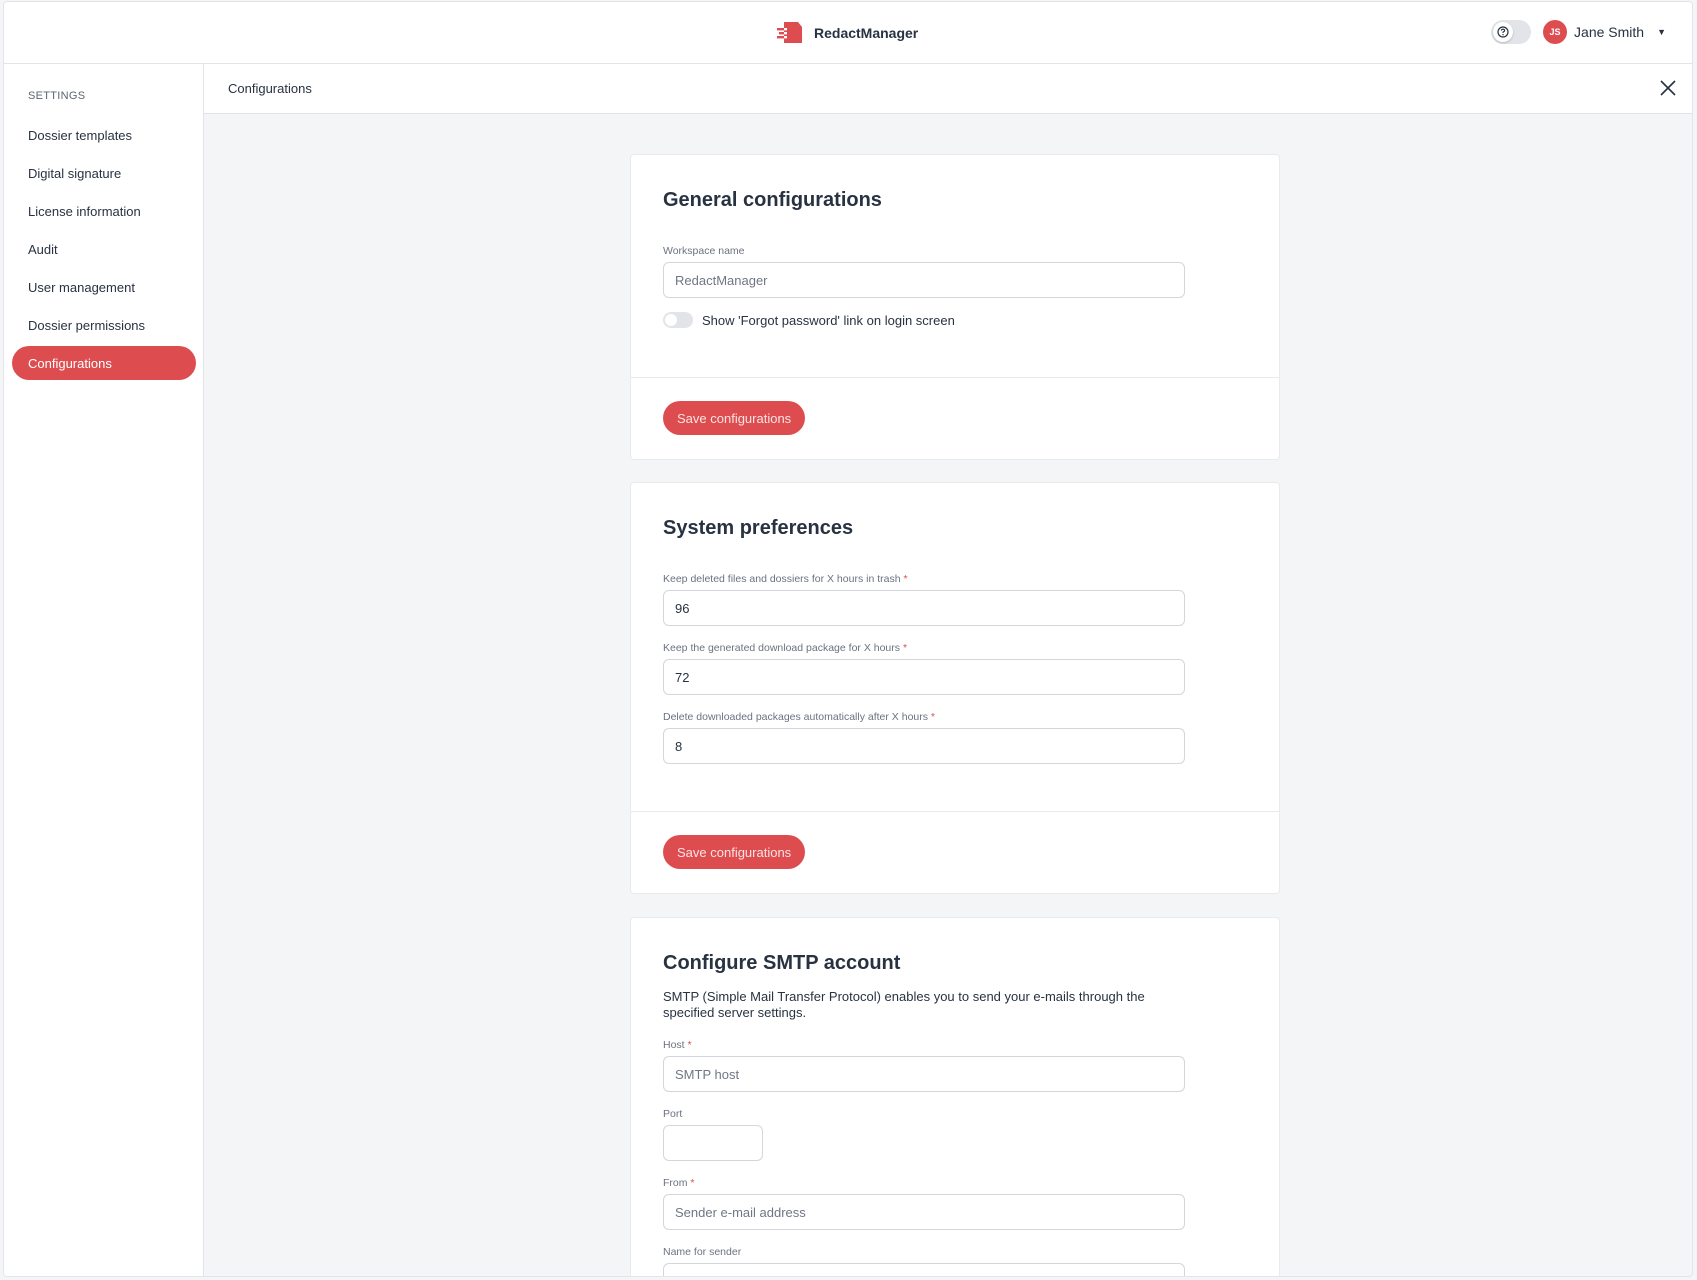 Image resolution: width=1697 pixels, height=1280 pixels. I want to click on question-circle-icon, so click(1503, 32).